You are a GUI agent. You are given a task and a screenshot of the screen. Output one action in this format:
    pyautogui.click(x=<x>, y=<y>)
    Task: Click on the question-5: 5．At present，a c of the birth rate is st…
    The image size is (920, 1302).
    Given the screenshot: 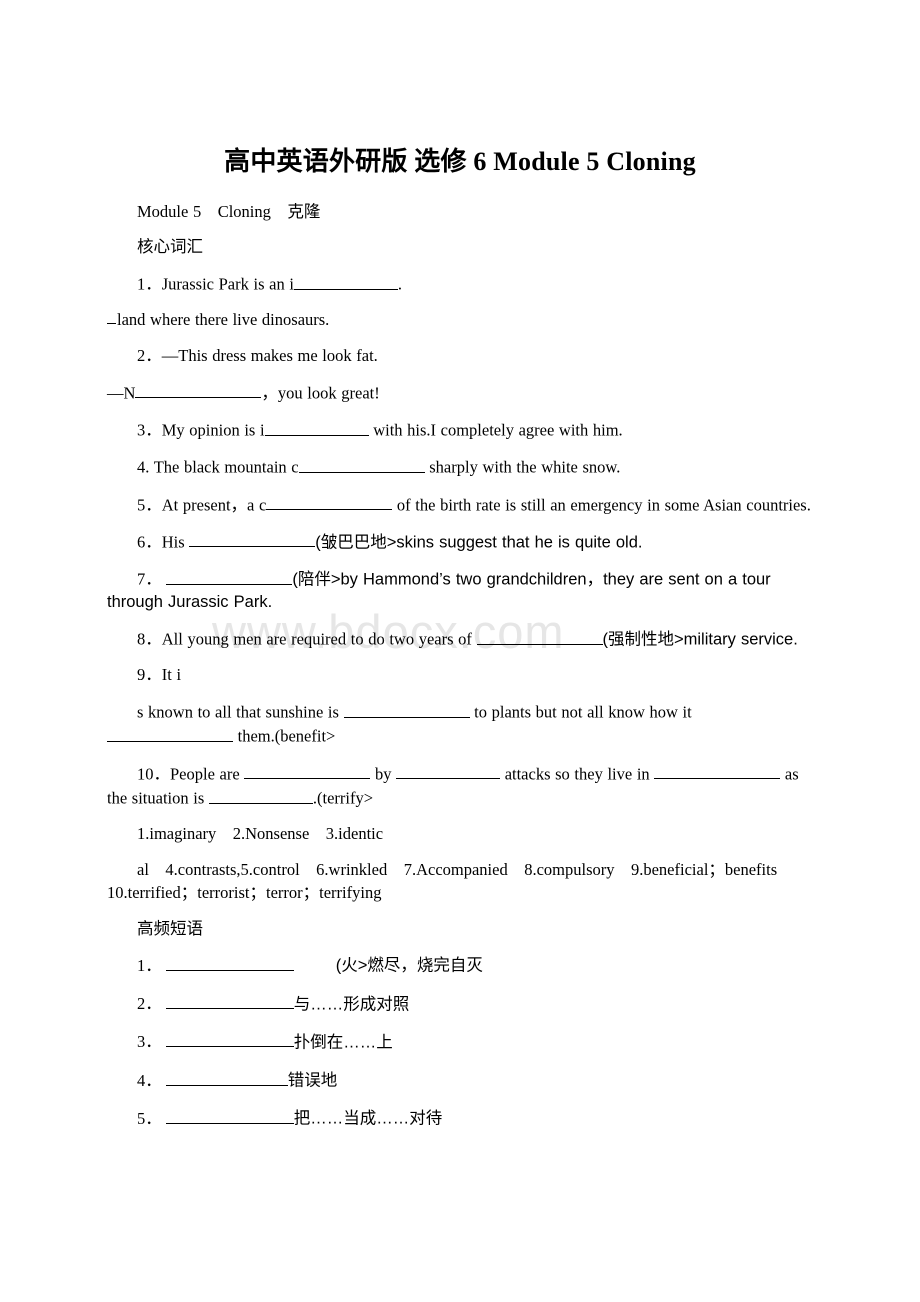 What is the action you would take?
    pyautogui.click(x=460, y=505)
    